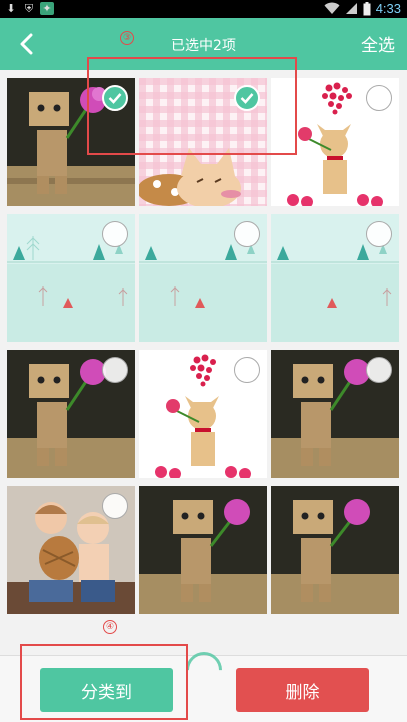 The width and height of the screenshot is (407, 722). What do you see at coordinates (332, 8) in the screenshot?
I see `wifi-icon` at bounding box center [332, 8].